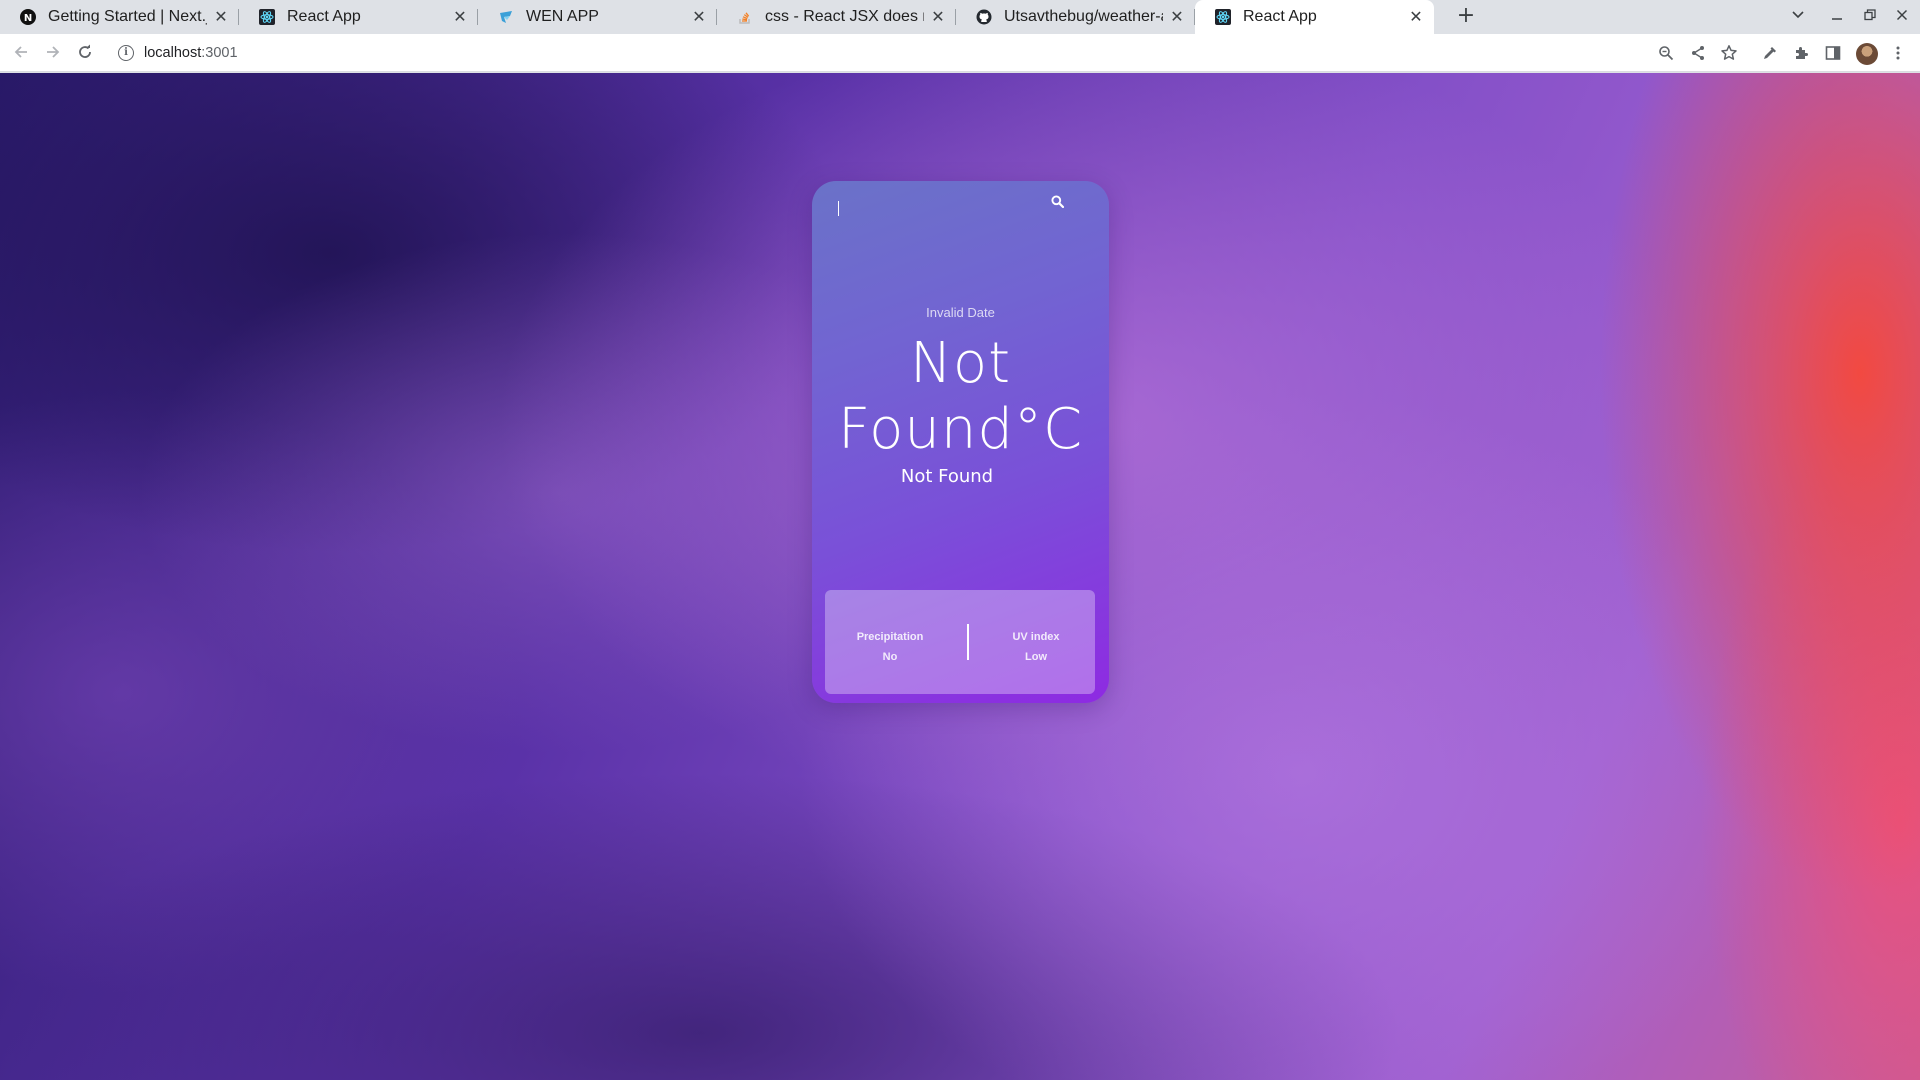 Image resolution: width=1920 pixels, height=1080 pixels. I want to click on minimize-icon, so click(1837, 17).